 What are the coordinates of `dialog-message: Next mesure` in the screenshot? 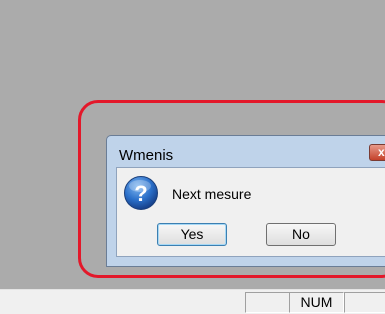 It's located at (212, 194).